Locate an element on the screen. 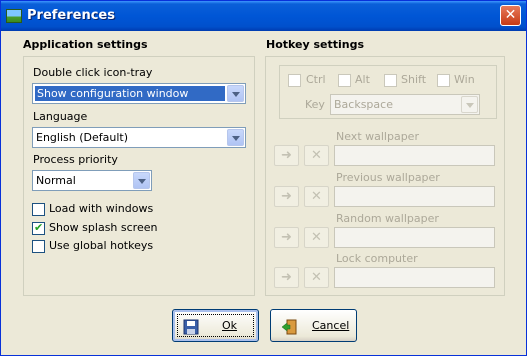 The width and height of the screenshot is (527, 356). lock-computer-clear-button: ✕ is located at coordinates (316, 277).